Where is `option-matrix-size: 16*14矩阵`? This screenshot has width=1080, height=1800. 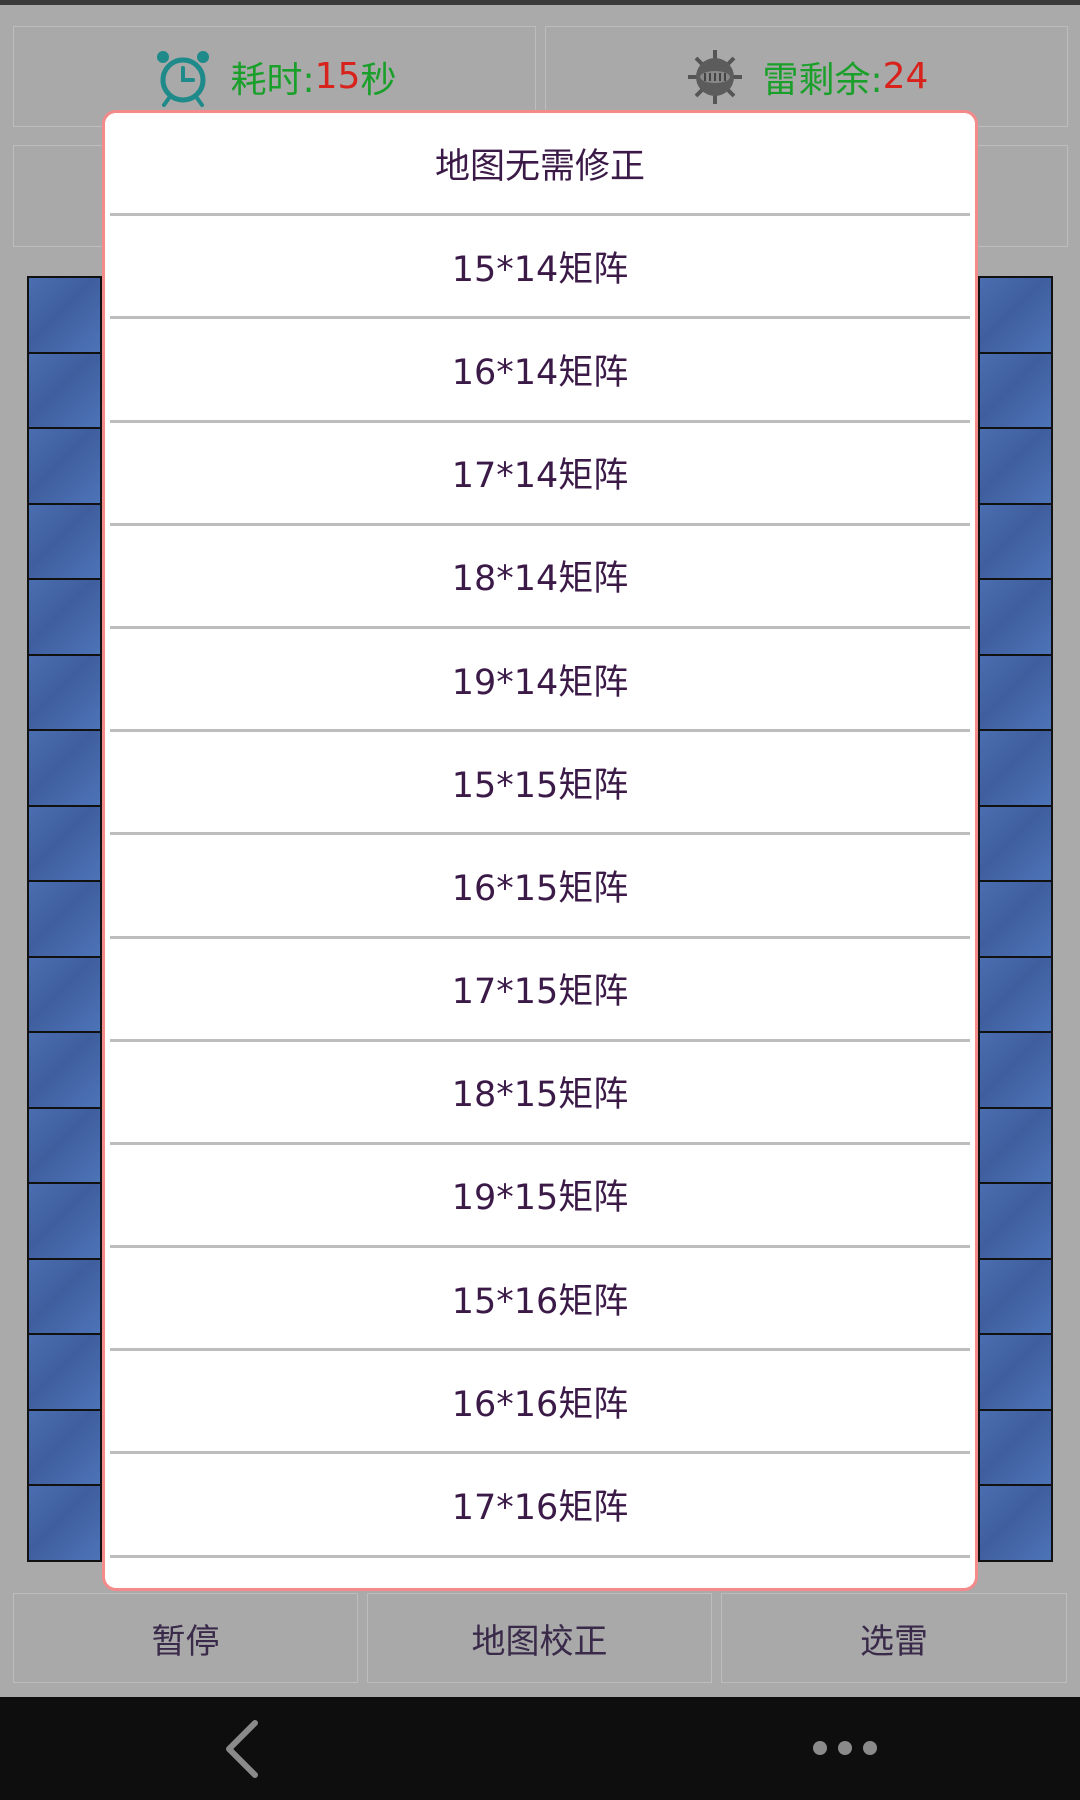 option-matrix-size: 16*14矩阵 is located at coordinates (540, 371).